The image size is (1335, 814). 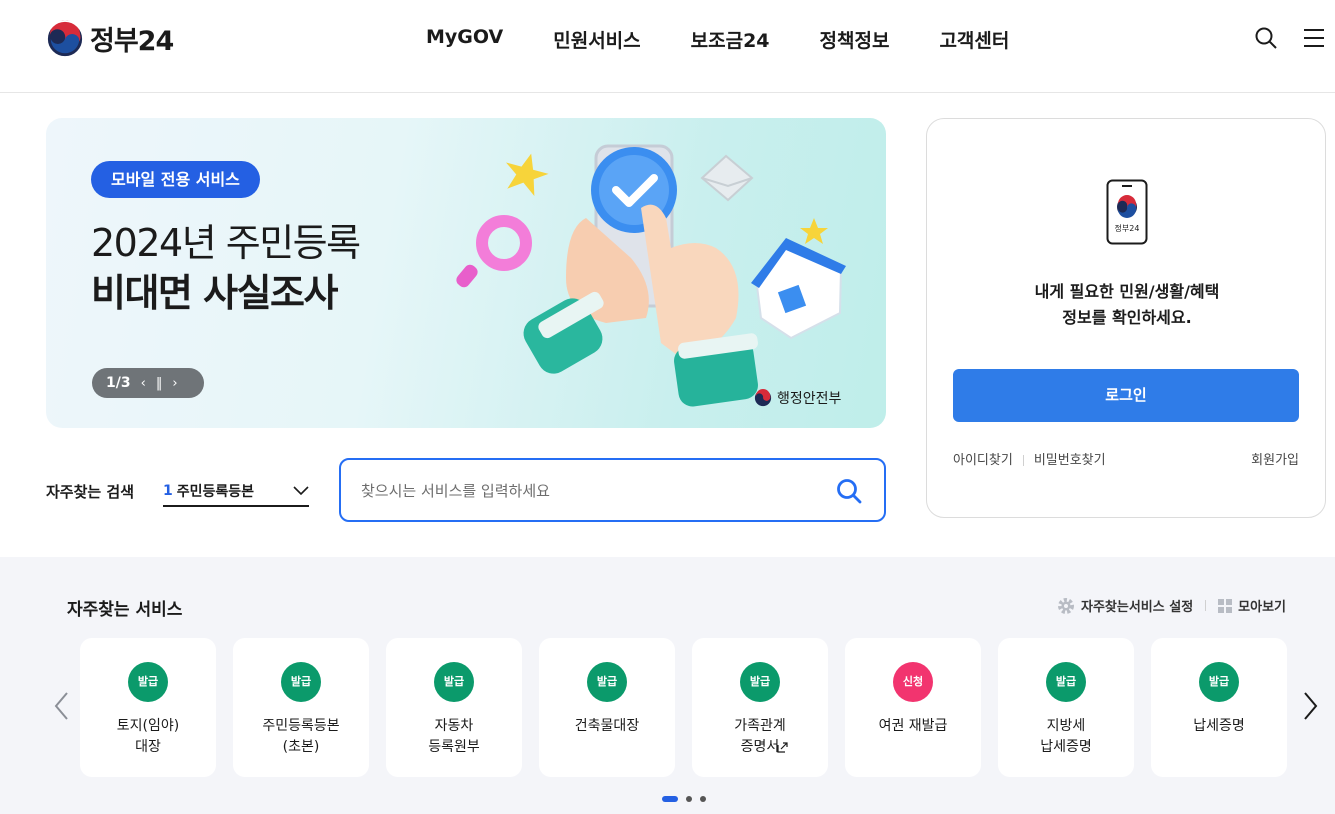 I want to click on service-card-local-tax-certificate: 발급 지방세 납세증명, so click(x=1066, y=707).